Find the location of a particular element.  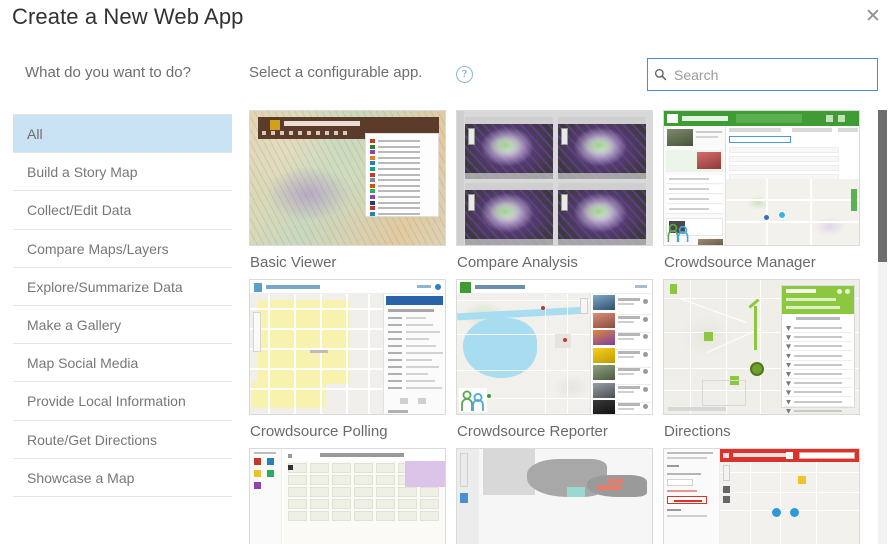

map-pin is located at coordinates (489, 396).